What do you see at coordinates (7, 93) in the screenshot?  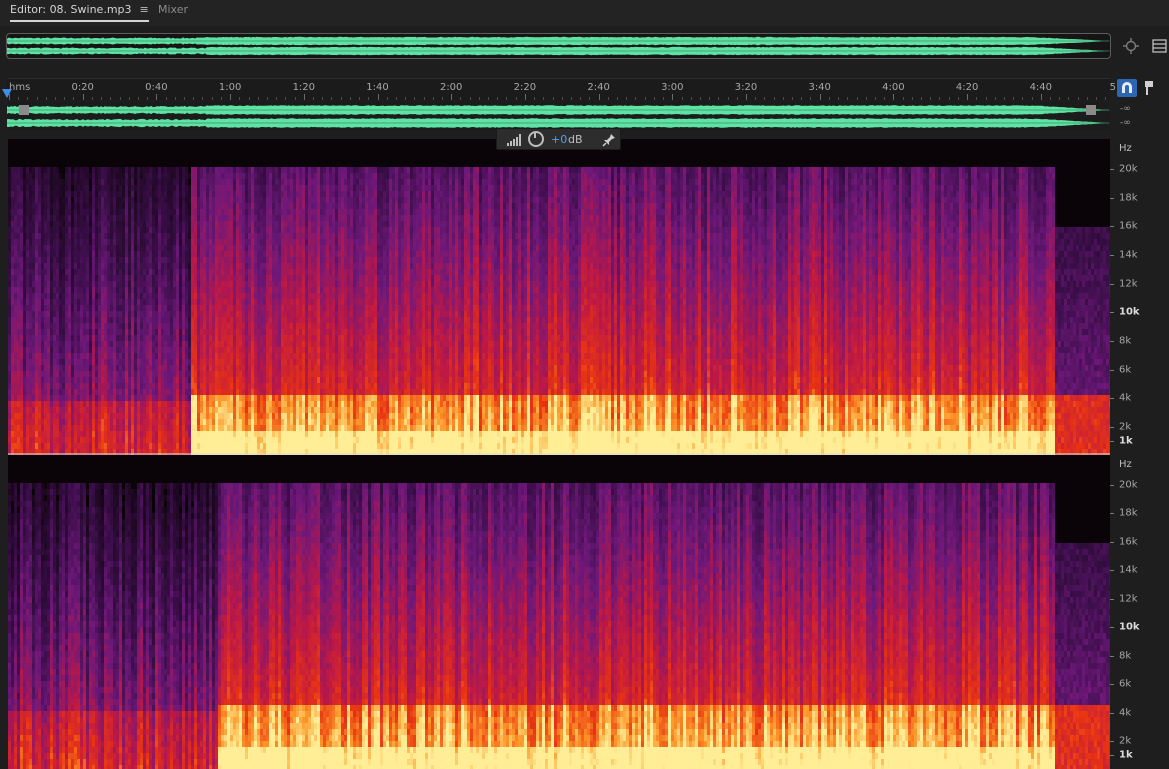 I see `playhead-marker` at bounding box center [7, 93].